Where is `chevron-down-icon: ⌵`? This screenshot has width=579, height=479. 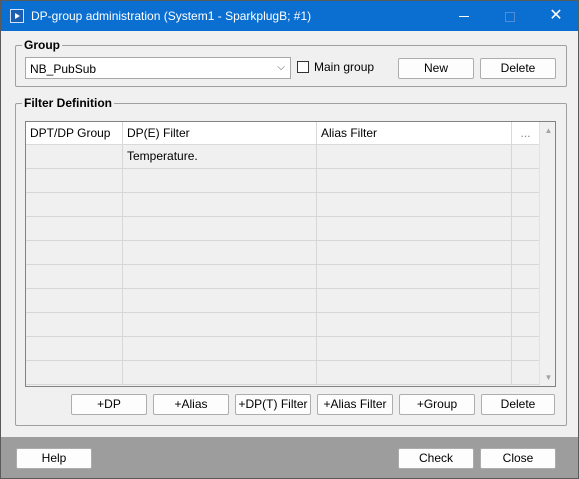 chevron-down-icon: ⌵ is located at coordinates (281, 67).